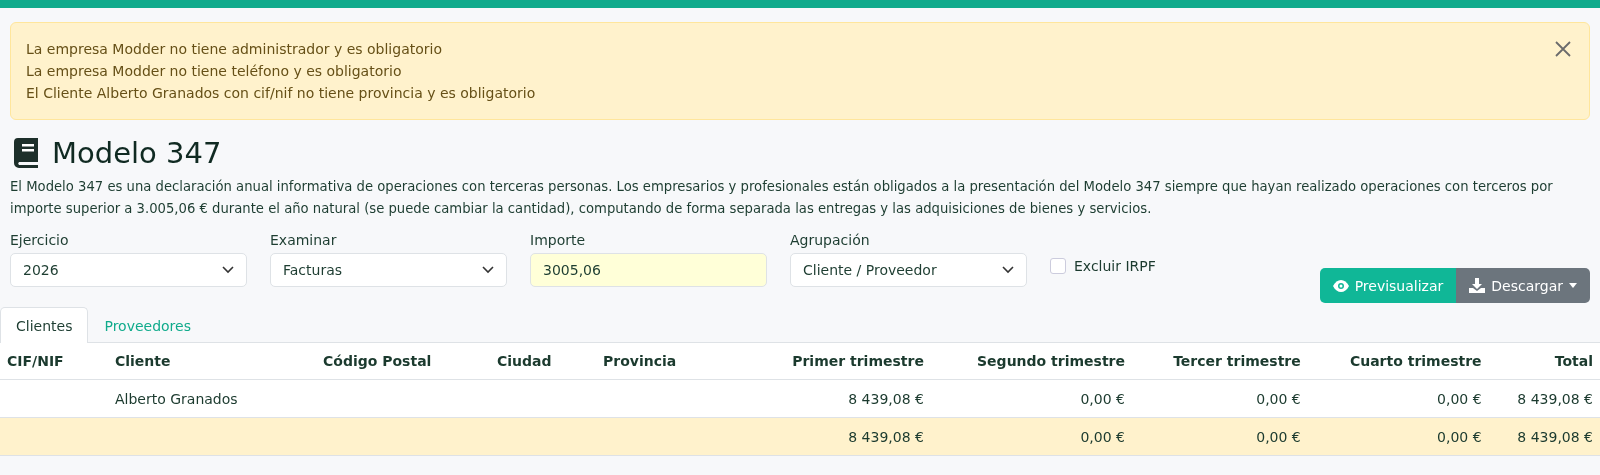 Image resolution: width=1600 pixels, height=475 pixels. Describe the element at coordinates (1115, 266) in the screenshot. I see `checkbox-label: Excluir IRPF` at that location.